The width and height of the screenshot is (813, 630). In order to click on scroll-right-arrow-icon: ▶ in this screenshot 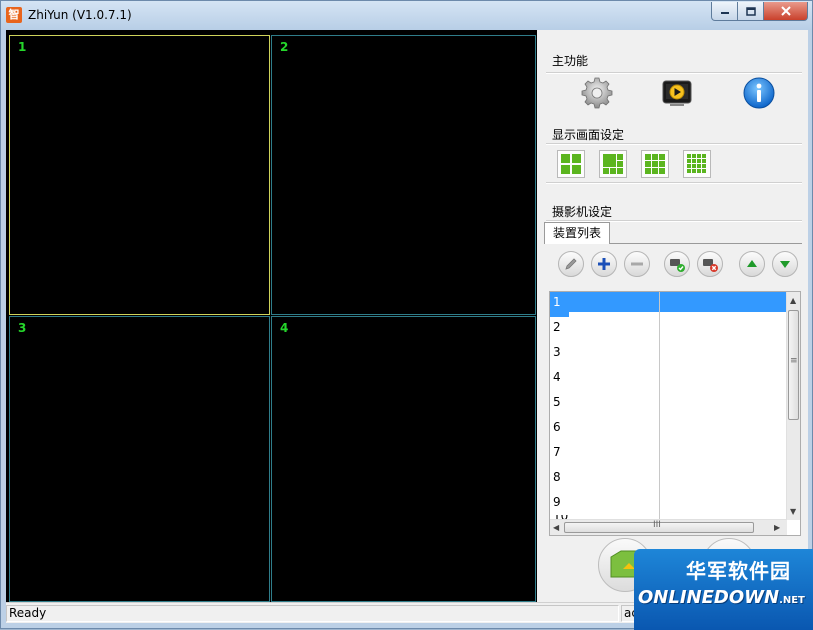, I will do `click(777, 527)`.